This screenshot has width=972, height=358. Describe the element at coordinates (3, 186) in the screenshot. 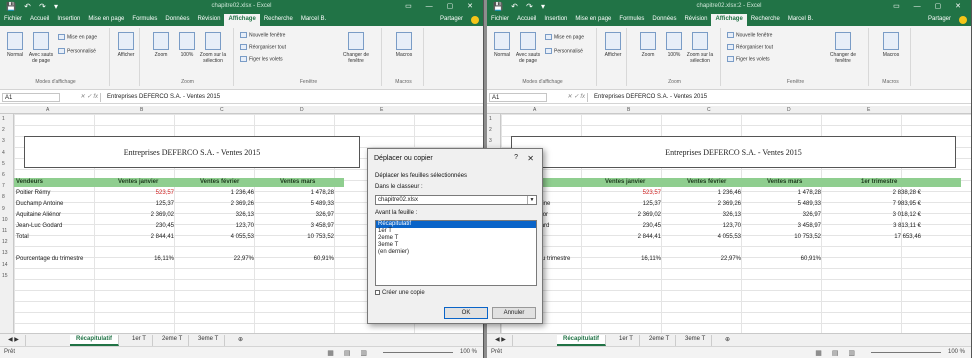

I see `row-header: 7` at that location.